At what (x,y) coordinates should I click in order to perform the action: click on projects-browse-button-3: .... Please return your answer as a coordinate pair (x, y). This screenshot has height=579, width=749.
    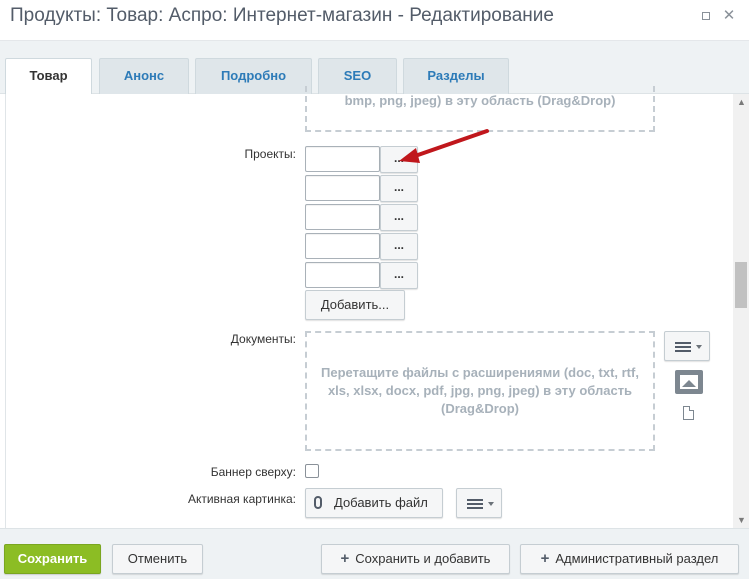
    Looking at the image, I should click on (399, 217).